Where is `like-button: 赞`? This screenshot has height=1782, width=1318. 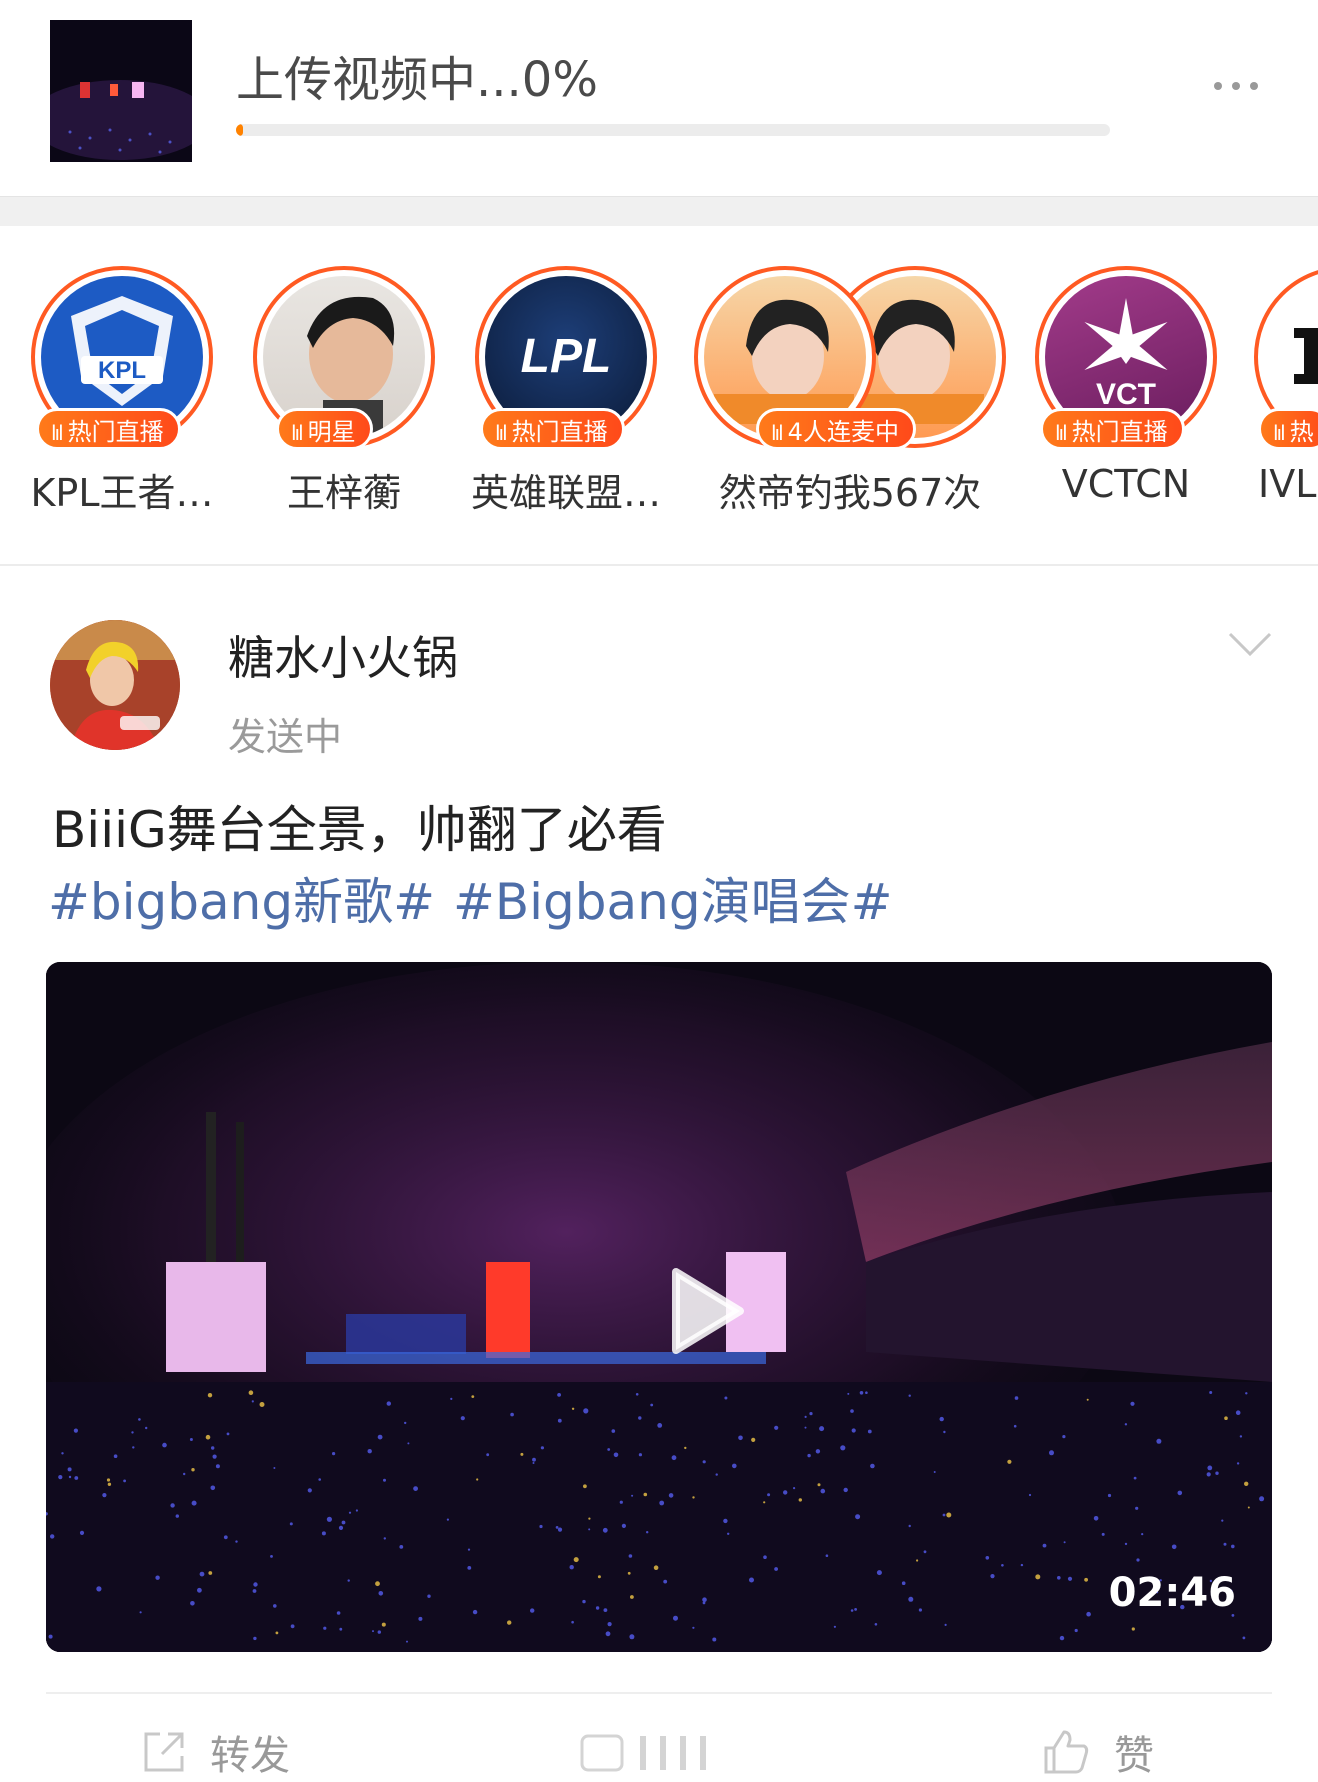 like-button: 赞 is located at coordinates (1097, 1752).